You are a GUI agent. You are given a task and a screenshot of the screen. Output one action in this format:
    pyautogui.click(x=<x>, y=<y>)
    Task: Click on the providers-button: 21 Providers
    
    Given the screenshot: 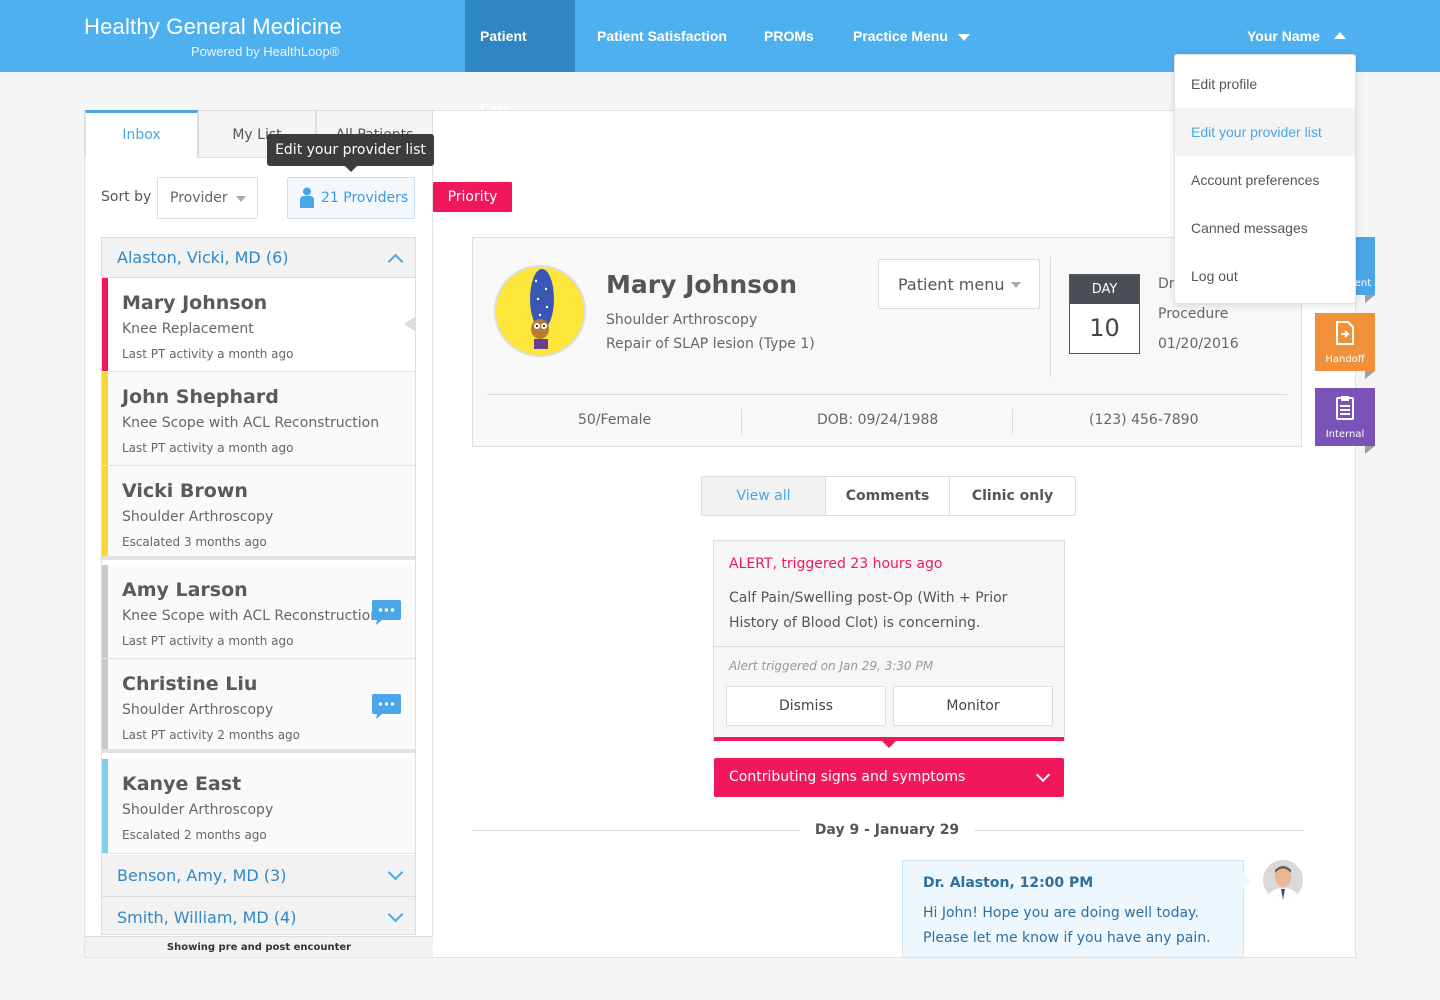 What is the action you would take?
    pyautogui.click(x=351, y=198)
    